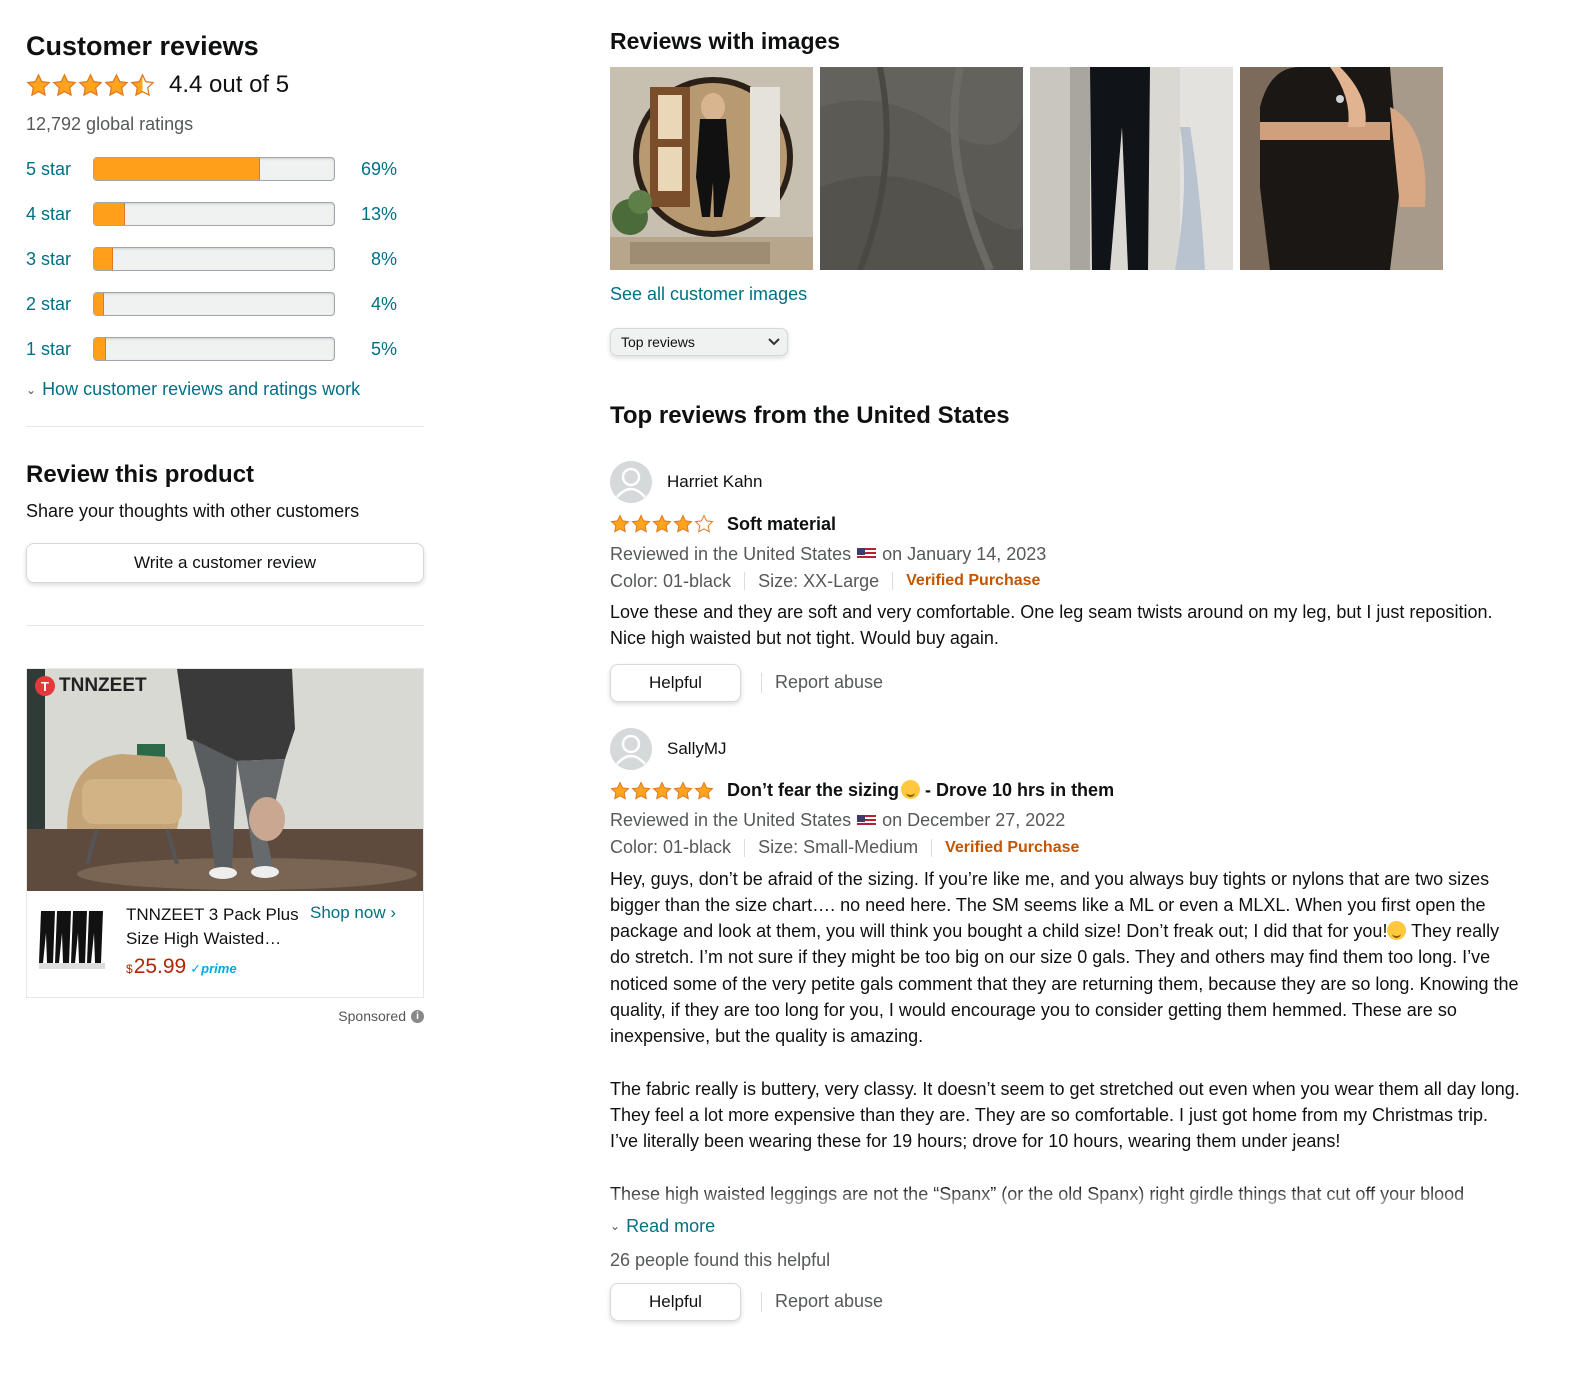  I want to click on histogram-label: 1 star, so click(59, 349).